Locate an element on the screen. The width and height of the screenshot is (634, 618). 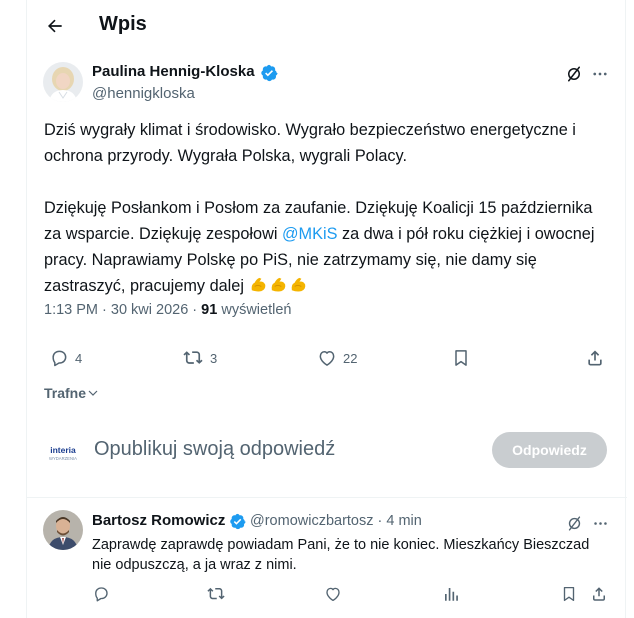
reply-analytics-button is located at coordinates (451, 596).